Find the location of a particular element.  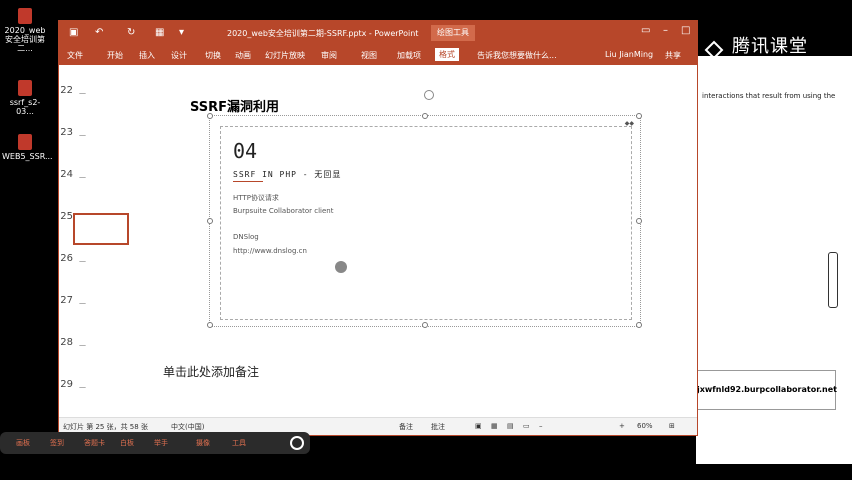

thumb-number: 29 is located at coordinates (66, 384).